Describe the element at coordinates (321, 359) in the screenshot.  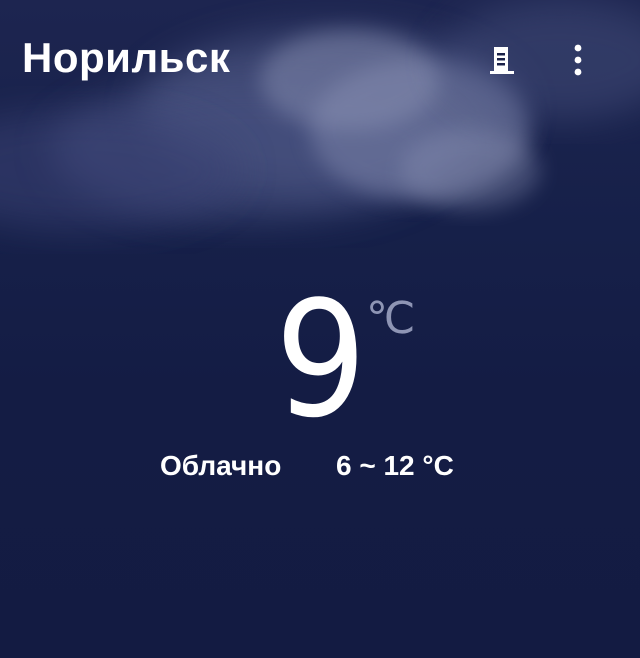
I see `current-temperature: 9` at that location.